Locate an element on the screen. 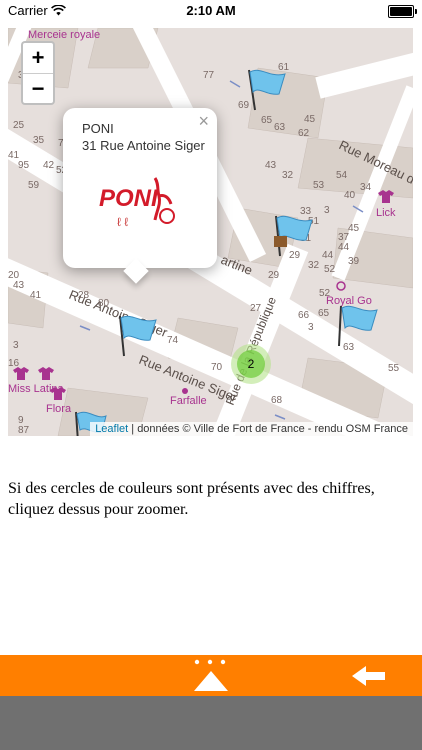 The width and height of the screenshot is (422, 750). house-number: 59 is located at coordinates (34, 185).